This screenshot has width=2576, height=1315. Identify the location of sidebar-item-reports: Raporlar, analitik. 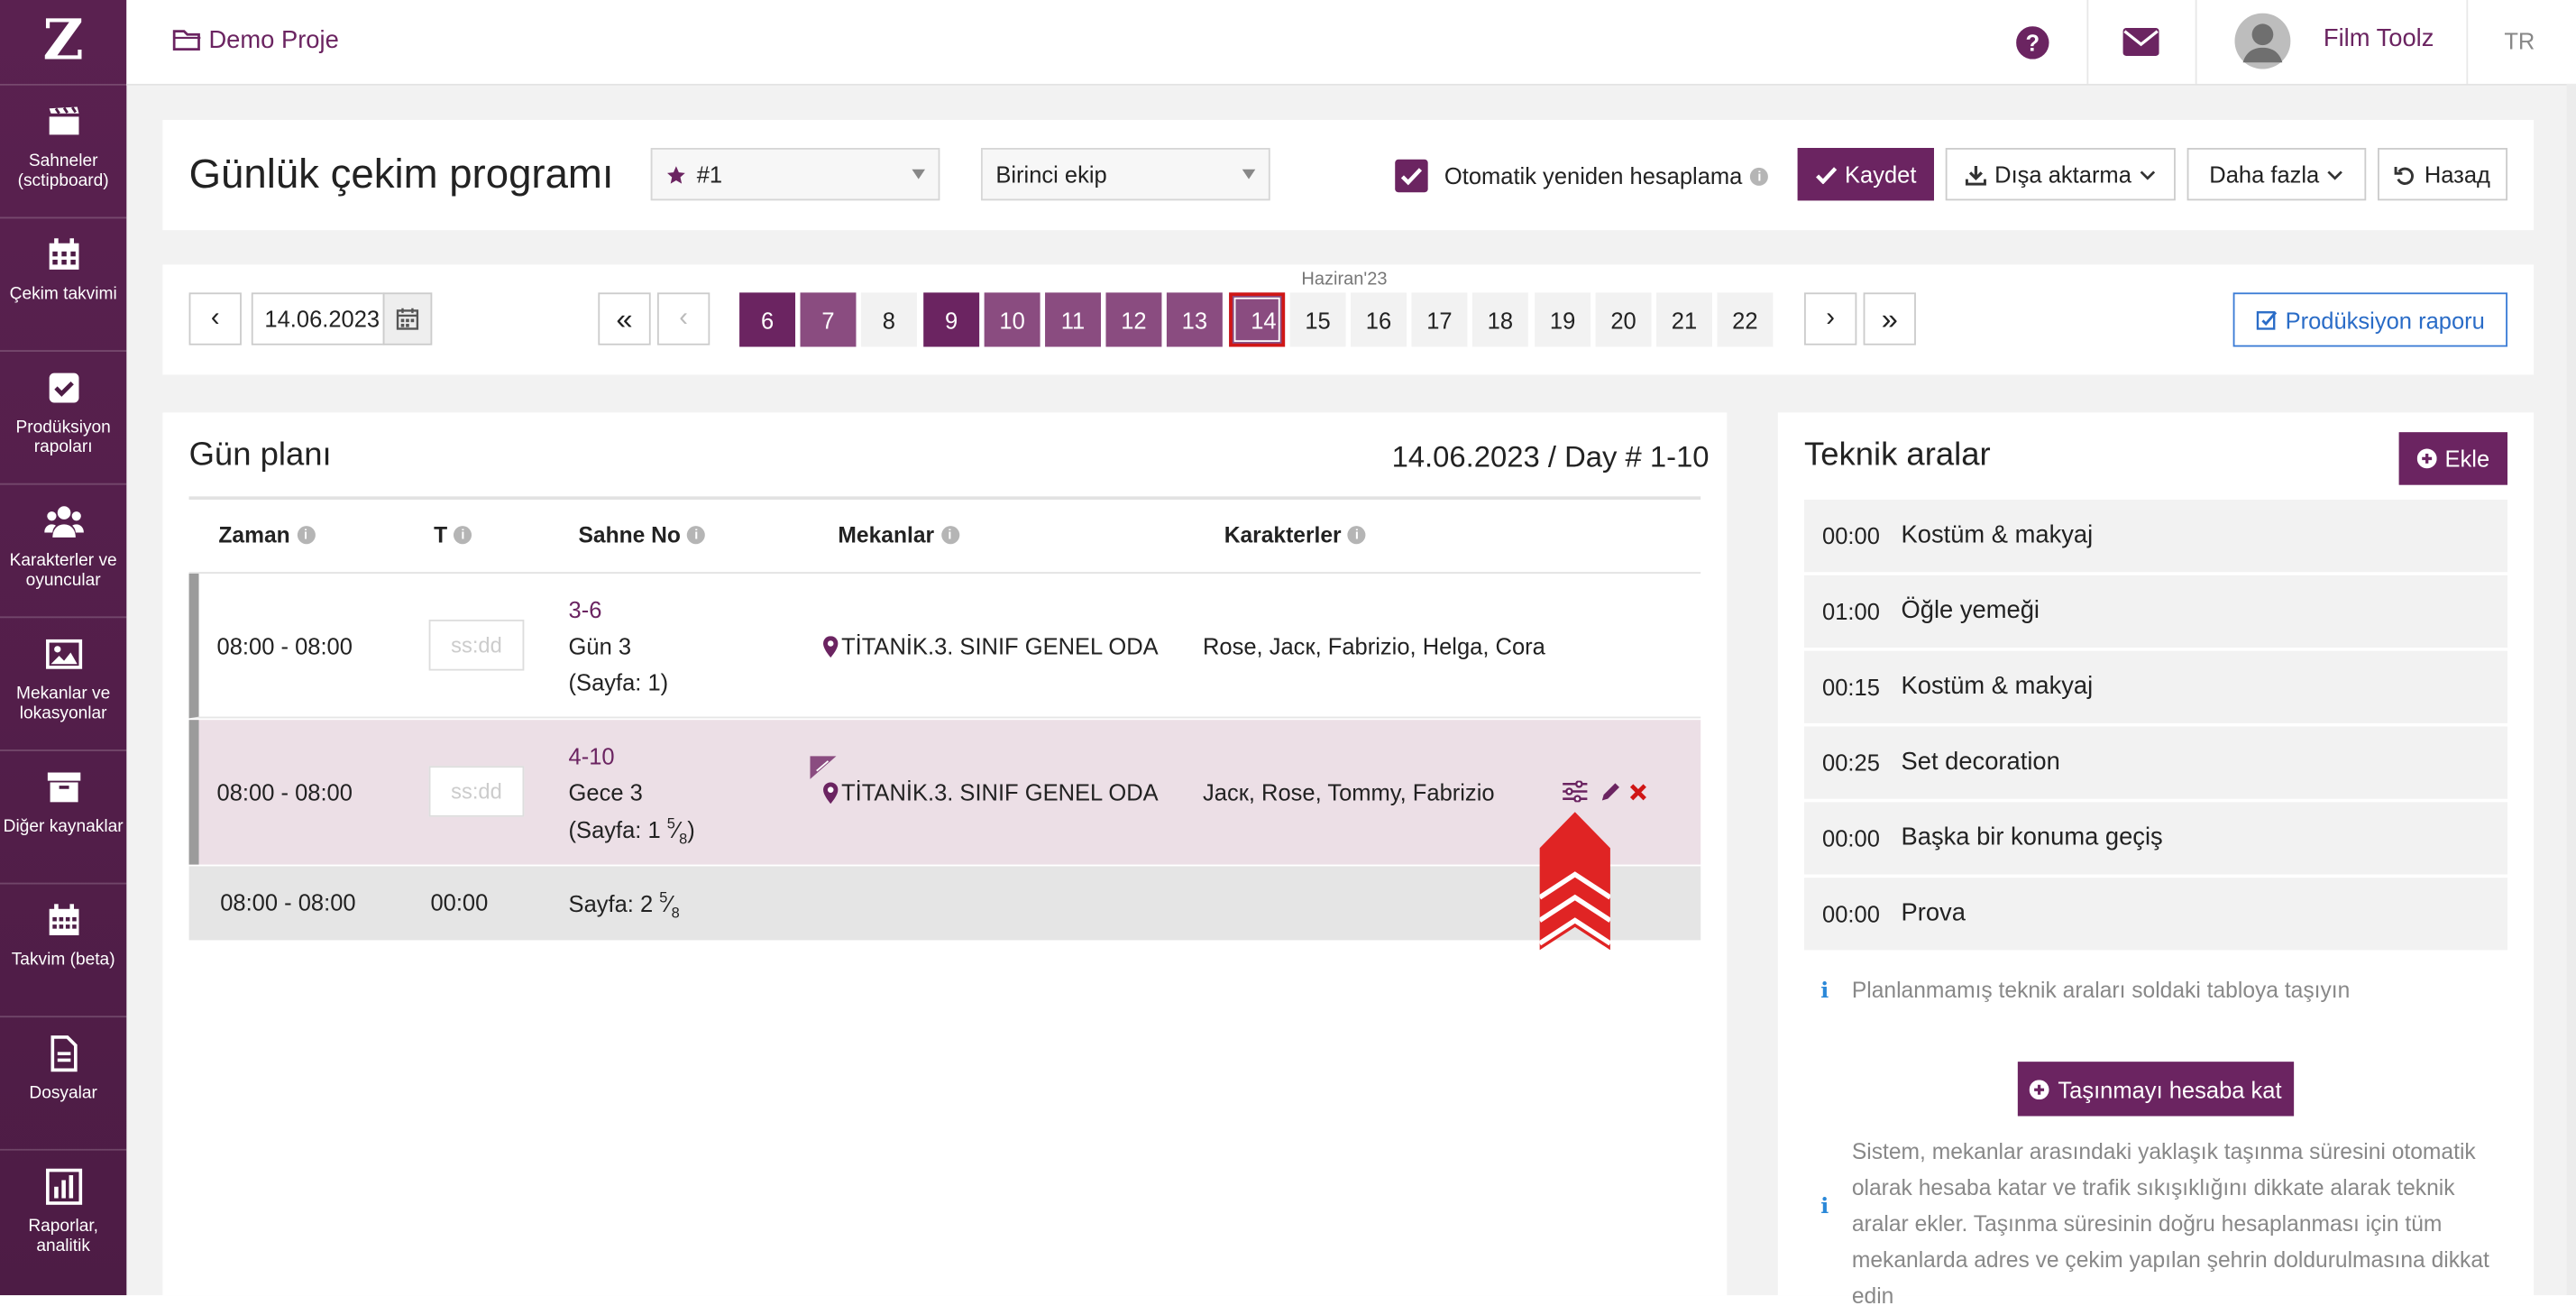
(63, 1215).